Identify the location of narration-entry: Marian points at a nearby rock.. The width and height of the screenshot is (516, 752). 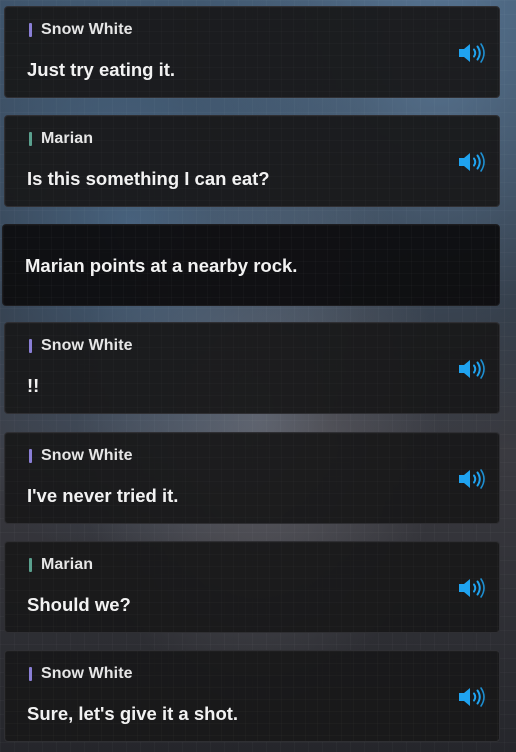
(251, 265).